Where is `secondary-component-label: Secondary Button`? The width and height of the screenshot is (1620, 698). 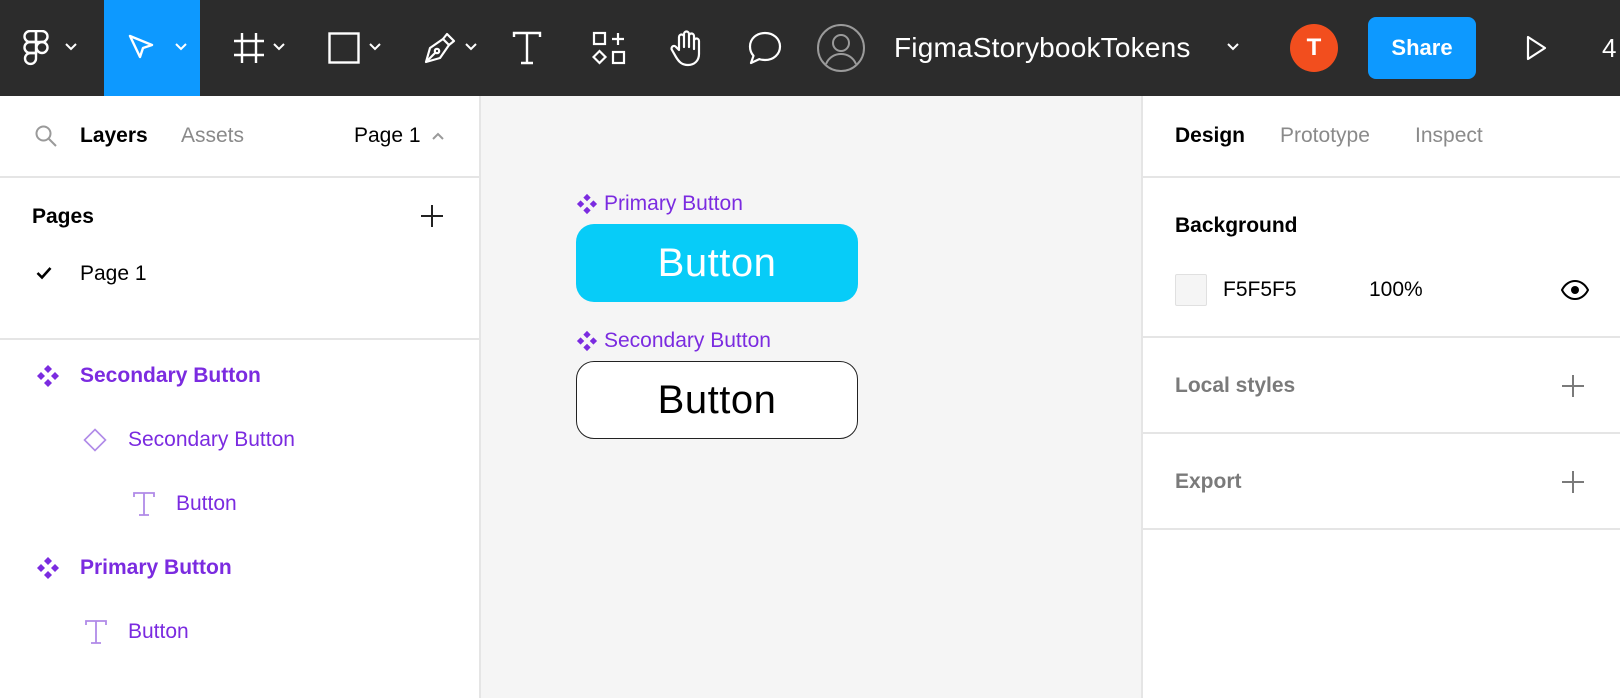
secondary-component-label: Secondary Button is located at coordinates (673, 341).